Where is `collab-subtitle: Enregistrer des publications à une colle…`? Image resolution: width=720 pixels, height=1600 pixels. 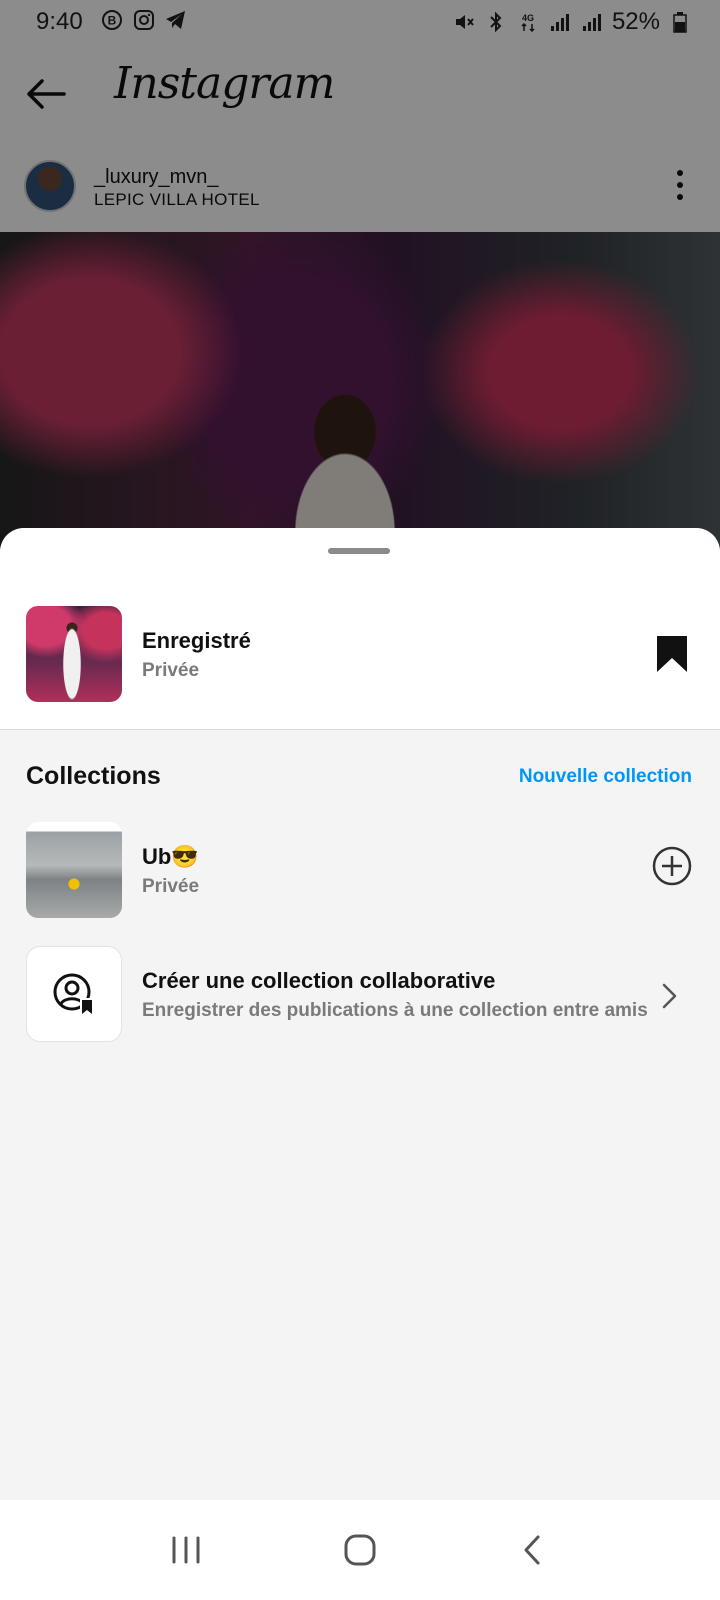
collab-subtitle: Enregistrer des publications à une colle… is located at coordinates (395, 1010).